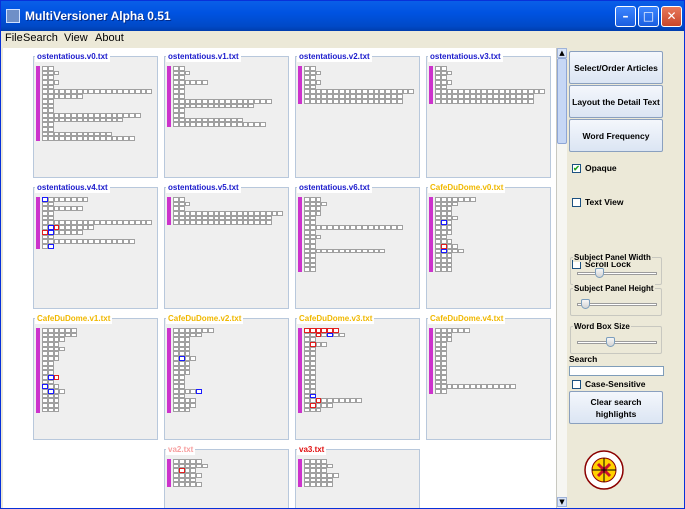  What do you see at coordinates (203, 56) in the screenshot?
I see `document-title: ostentatious.v1.txt` at bounding box center [203, 56].